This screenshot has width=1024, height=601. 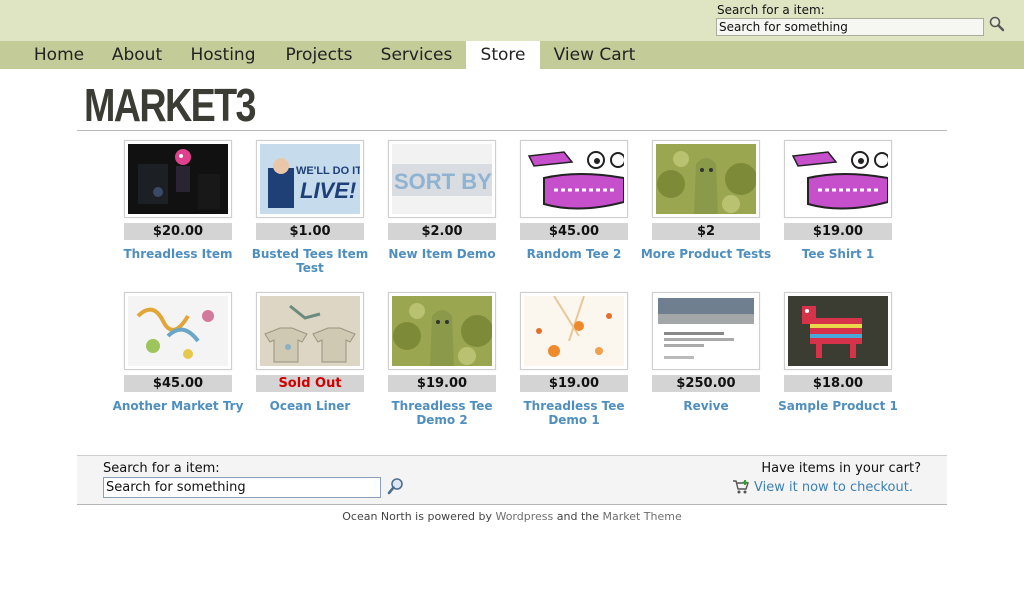 What do you see at coordinates (319, 55) in the screenshot?
I see `nav-item-projects: Projects` at bounding box center [319, 55].